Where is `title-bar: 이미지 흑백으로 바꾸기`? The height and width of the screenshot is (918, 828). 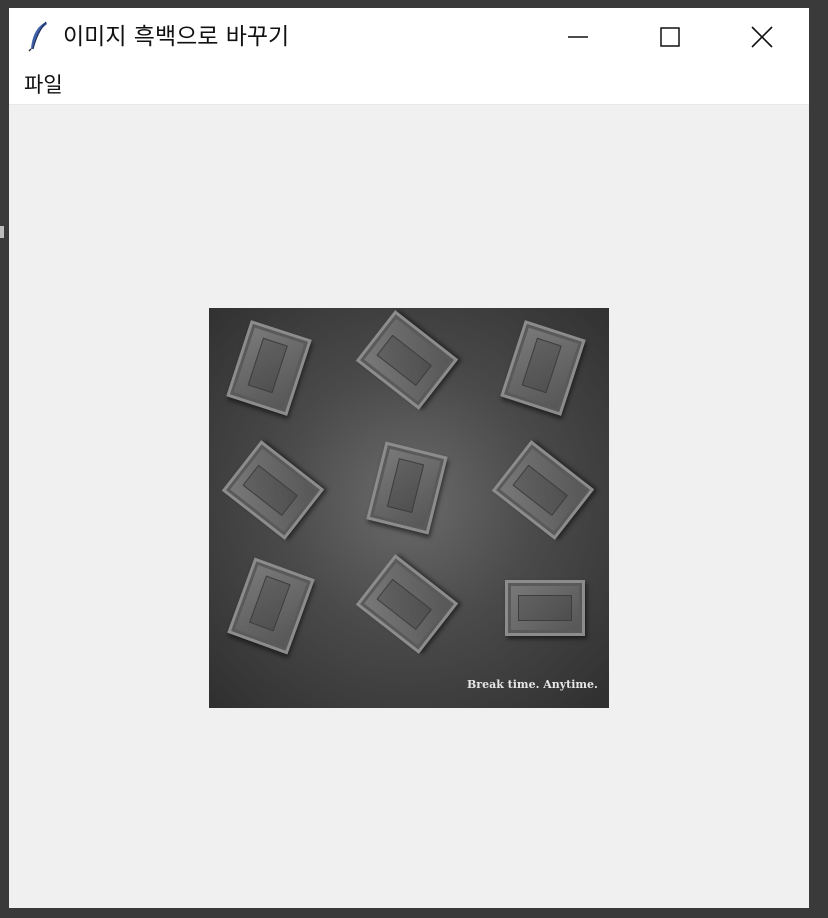 title-bar: 이미지 흑백으로 바꾸기 is located at coordinates (409, 36).